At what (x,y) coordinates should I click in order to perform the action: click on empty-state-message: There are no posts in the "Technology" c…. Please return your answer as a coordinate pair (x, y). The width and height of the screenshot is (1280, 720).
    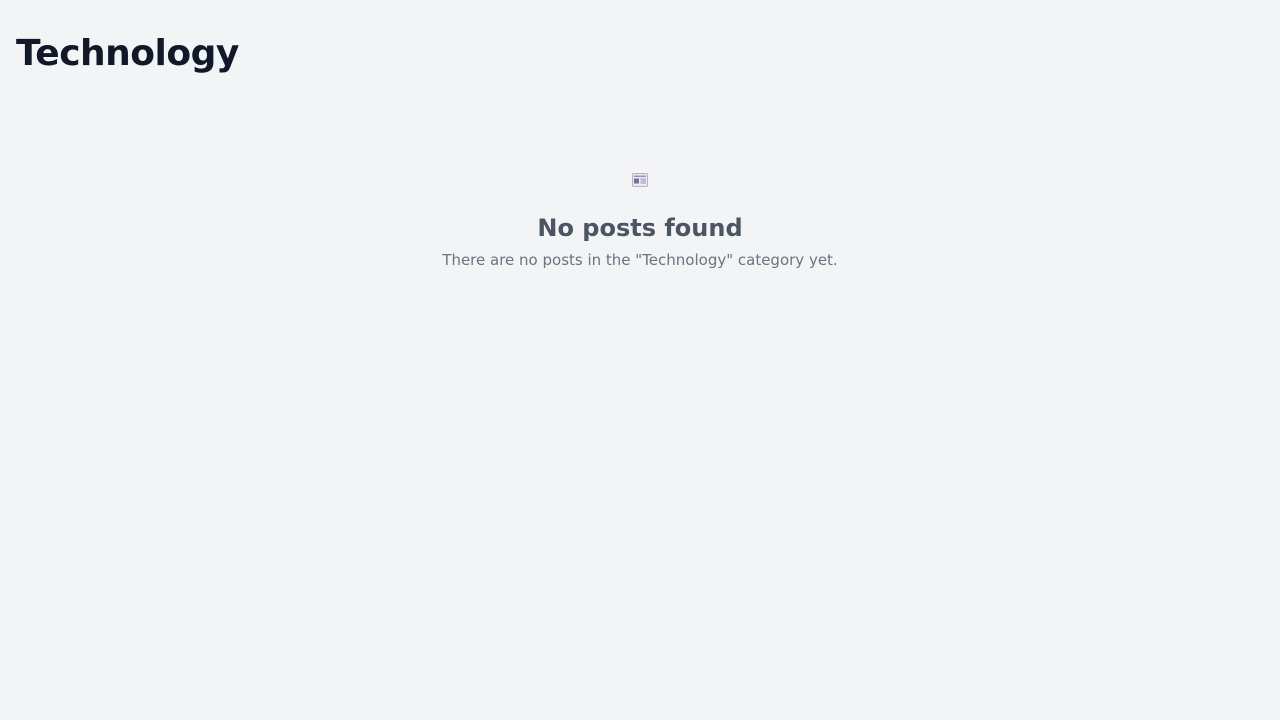
    Looking at the image, I should click on (640, 260).